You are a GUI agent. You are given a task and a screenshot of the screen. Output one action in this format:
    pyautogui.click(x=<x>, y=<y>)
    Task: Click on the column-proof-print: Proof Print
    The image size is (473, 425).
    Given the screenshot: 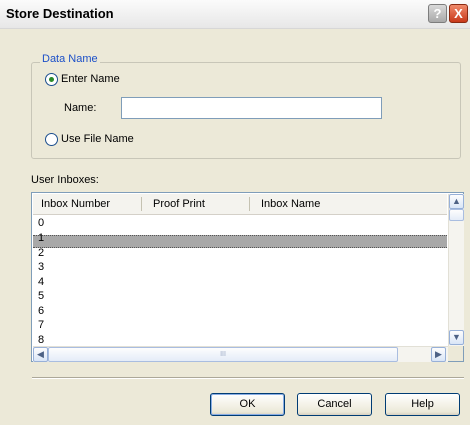 What is the action you would take?
    pyautogui.click(x=179, y=204)
    